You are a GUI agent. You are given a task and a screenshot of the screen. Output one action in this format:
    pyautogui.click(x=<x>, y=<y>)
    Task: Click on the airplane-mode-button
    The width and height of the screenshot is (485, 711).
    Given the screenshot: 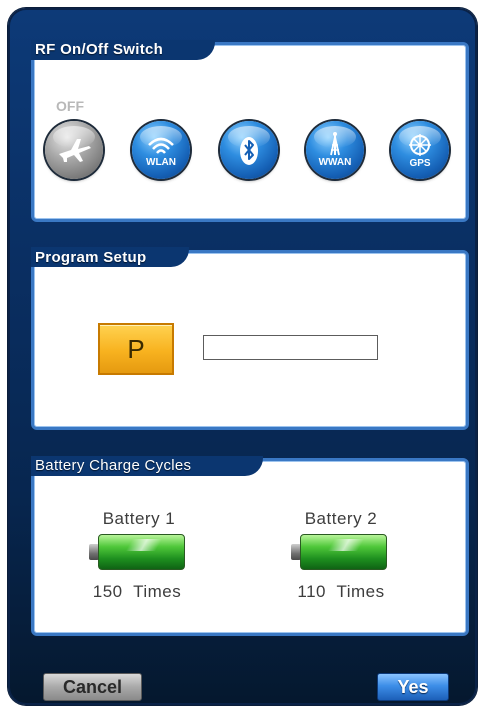 What is the action you would take?
    pyautogui.click(x=74, y=150)
    